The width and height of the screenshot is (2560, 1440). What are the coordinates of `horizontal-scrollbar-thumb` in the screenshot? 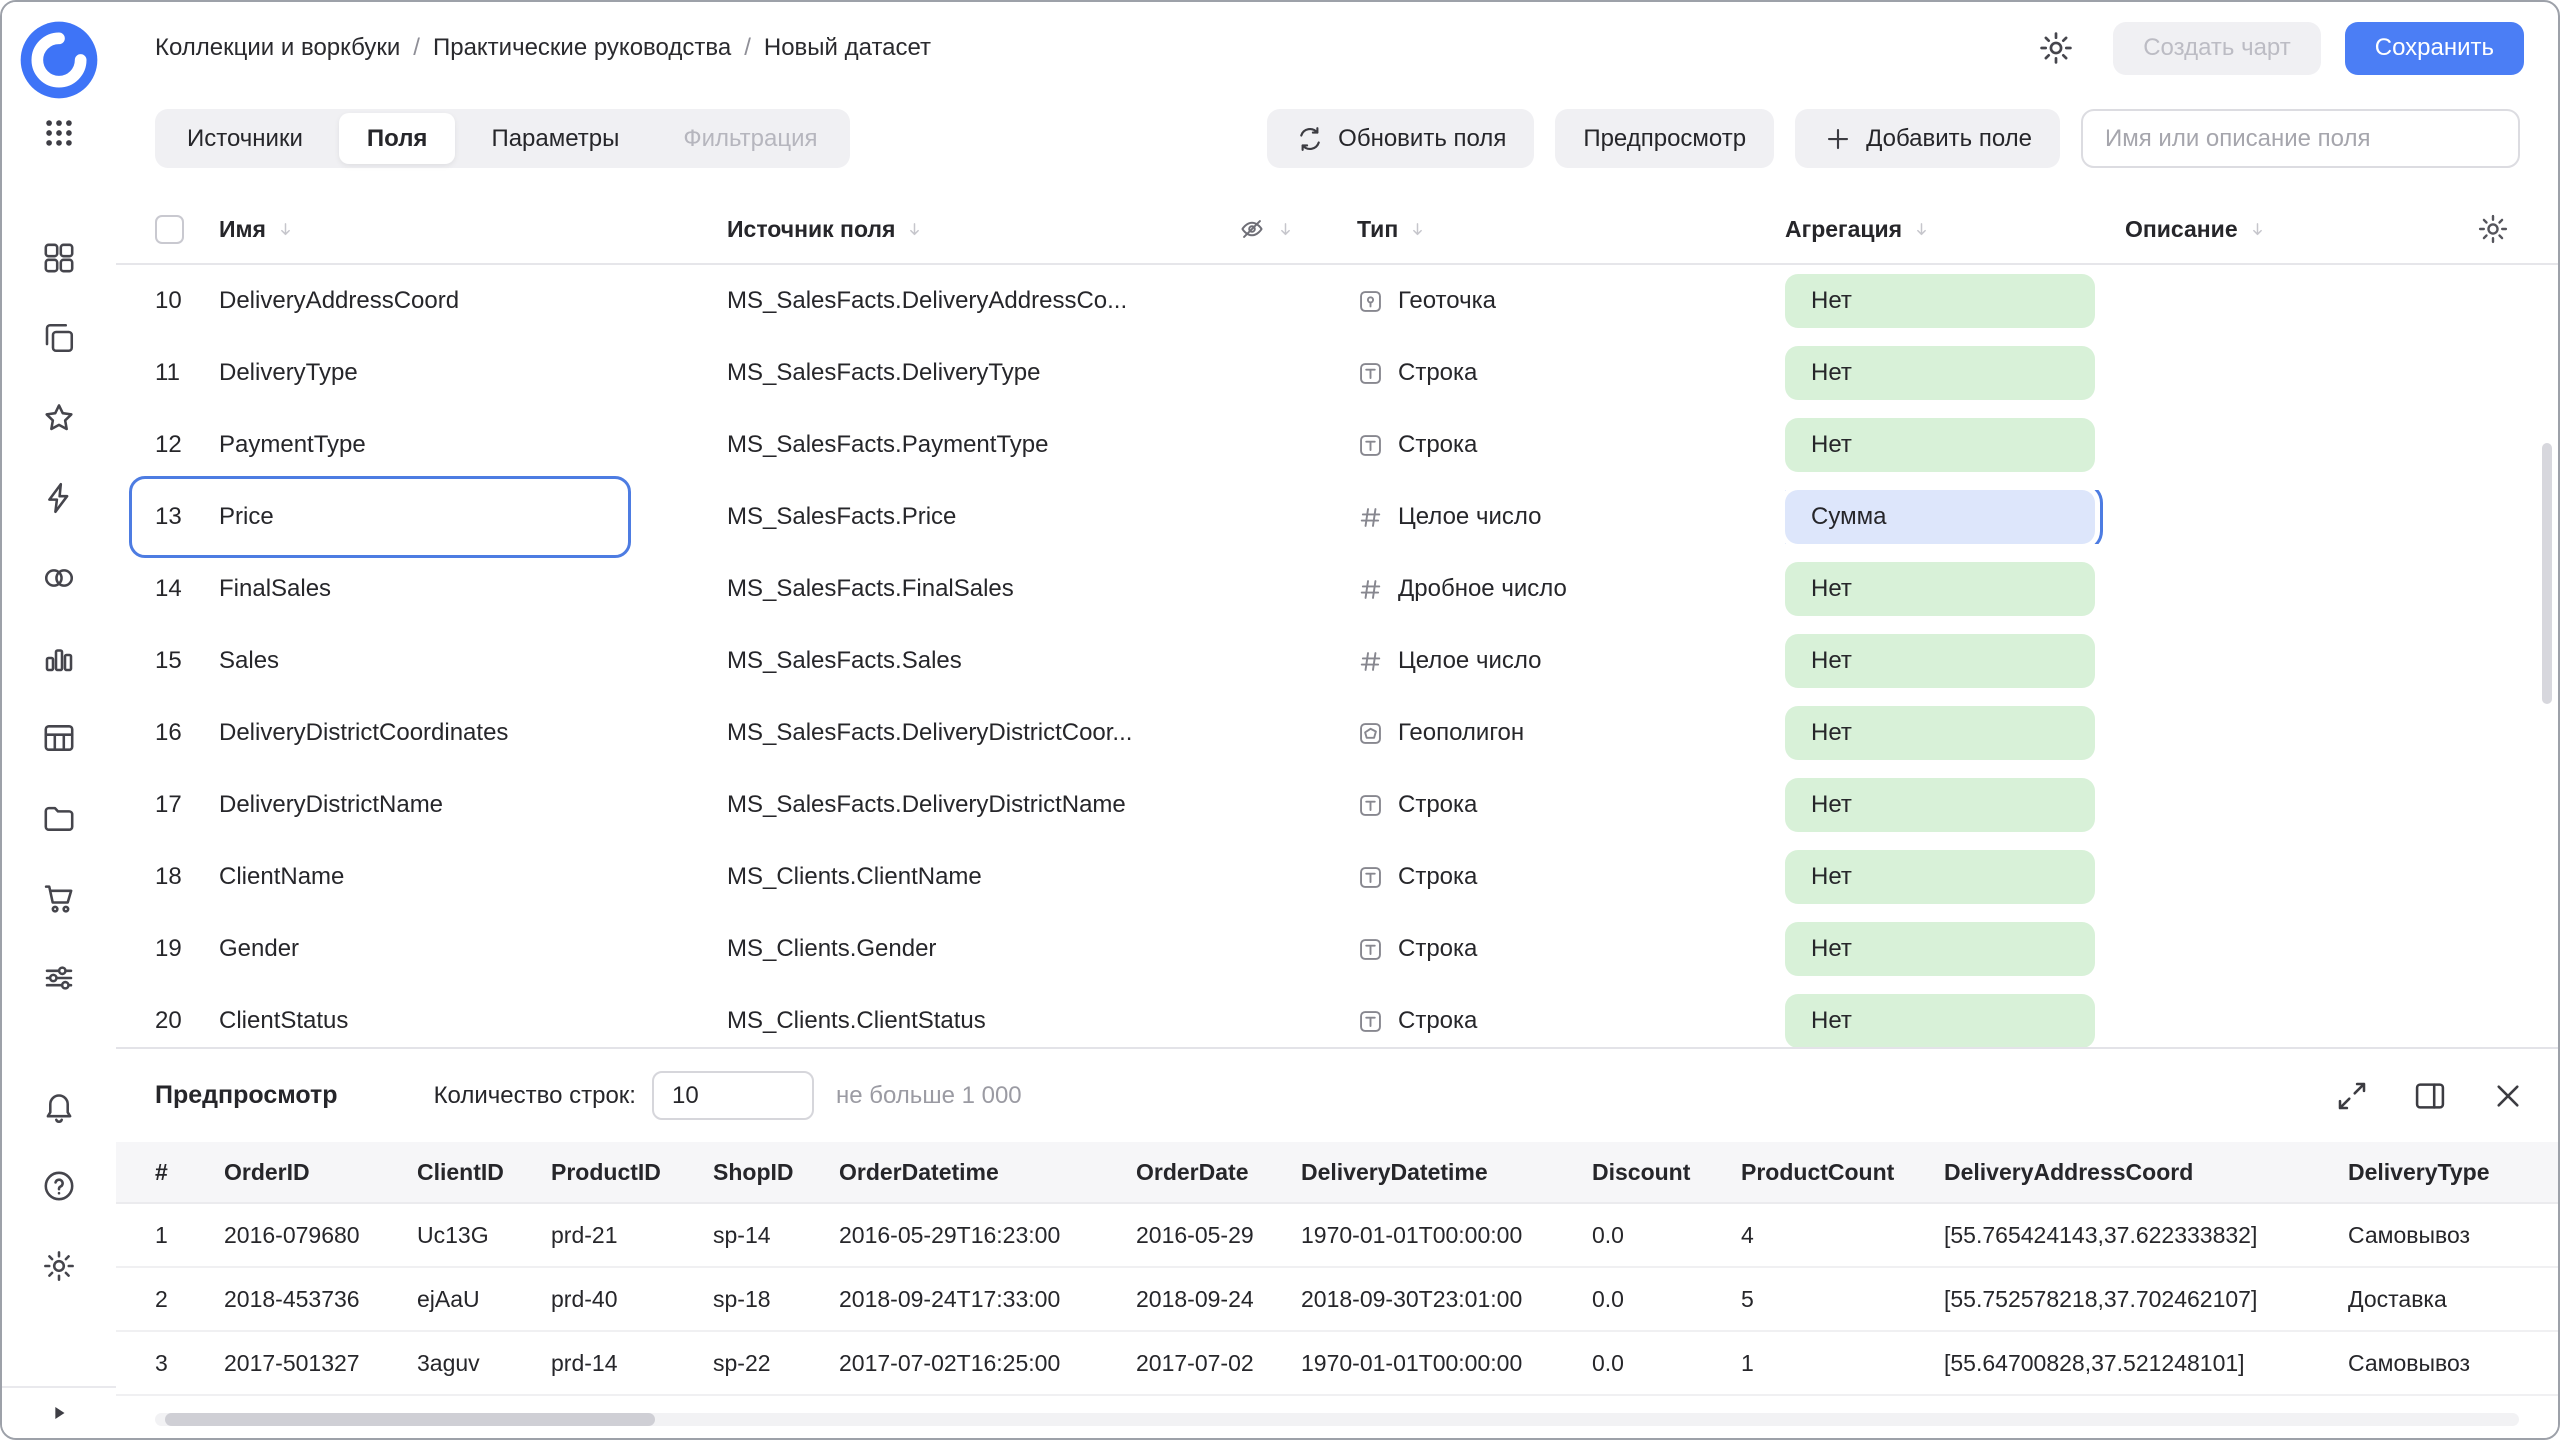 It's located at (410, 1419).